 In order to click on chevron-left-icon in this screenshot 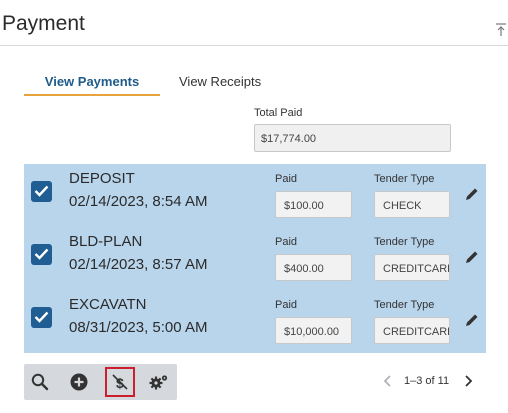, I will do `click(388, 381)`.